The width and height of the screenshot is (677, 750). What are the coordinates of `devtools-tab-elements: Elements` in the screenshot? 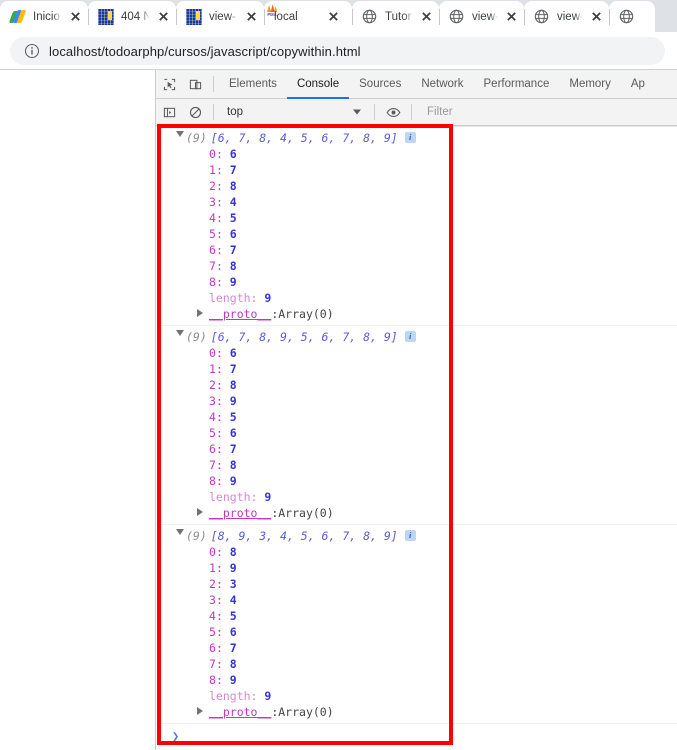 It's located at (253, 84).